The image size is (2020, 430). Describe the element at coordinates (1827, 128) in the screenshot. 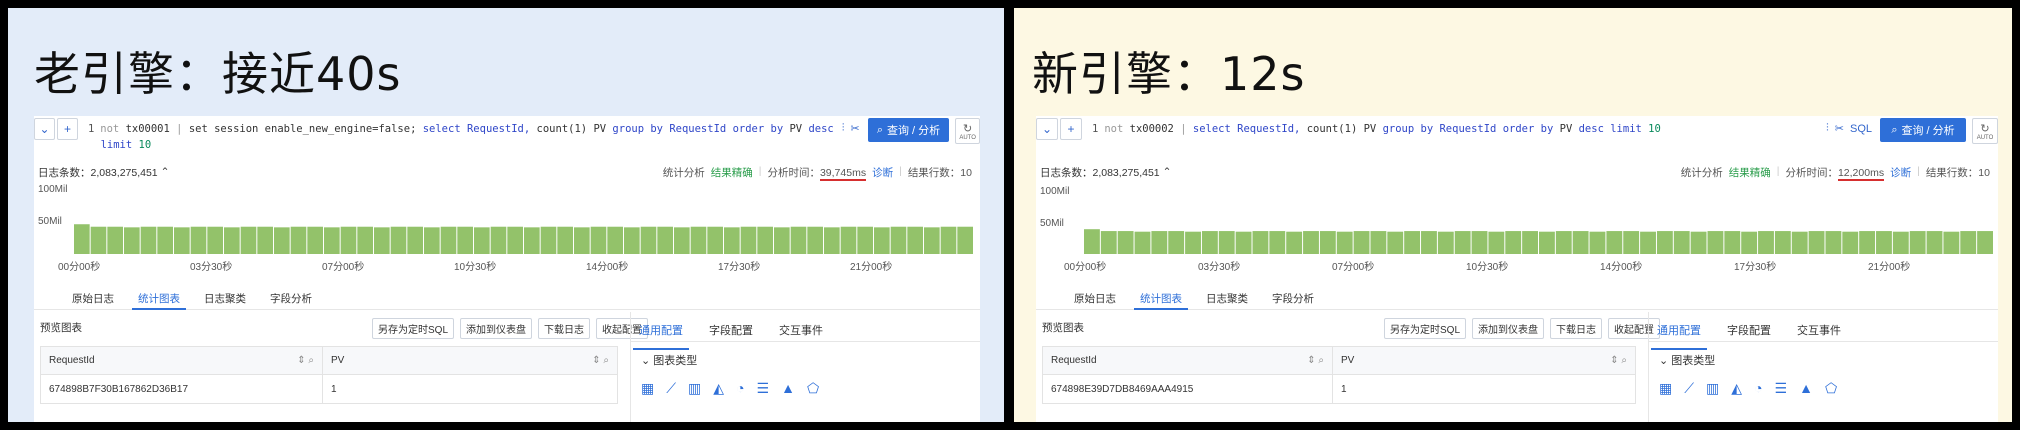

I see `format-icon: ⫶` at that location.